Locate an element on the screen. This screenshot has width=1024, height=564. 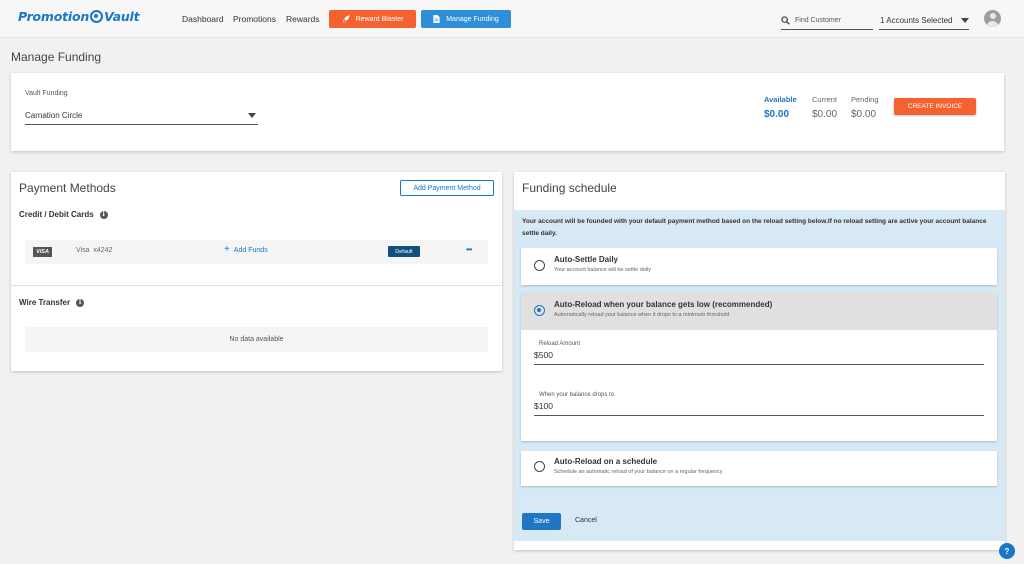
default-badge: Default is located at coordinates (404, 251).